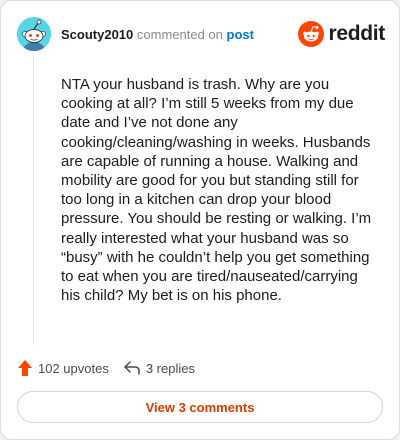  What do you see at coordinates (240, 34) in the screenshot?
I see `post-link: post` at bounding box center [240, 34].